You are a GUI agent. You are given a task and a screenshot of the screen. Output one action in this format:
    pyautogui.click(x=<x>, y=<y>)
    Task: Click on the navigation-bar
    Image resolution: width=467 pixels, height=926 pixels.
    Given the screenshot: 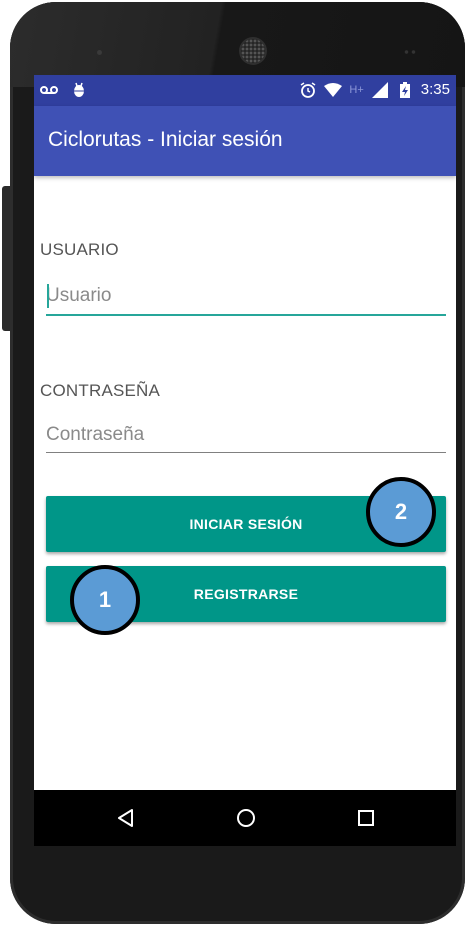 What is the action you would take?
    pyautogui.click(x=245, y=818)
    